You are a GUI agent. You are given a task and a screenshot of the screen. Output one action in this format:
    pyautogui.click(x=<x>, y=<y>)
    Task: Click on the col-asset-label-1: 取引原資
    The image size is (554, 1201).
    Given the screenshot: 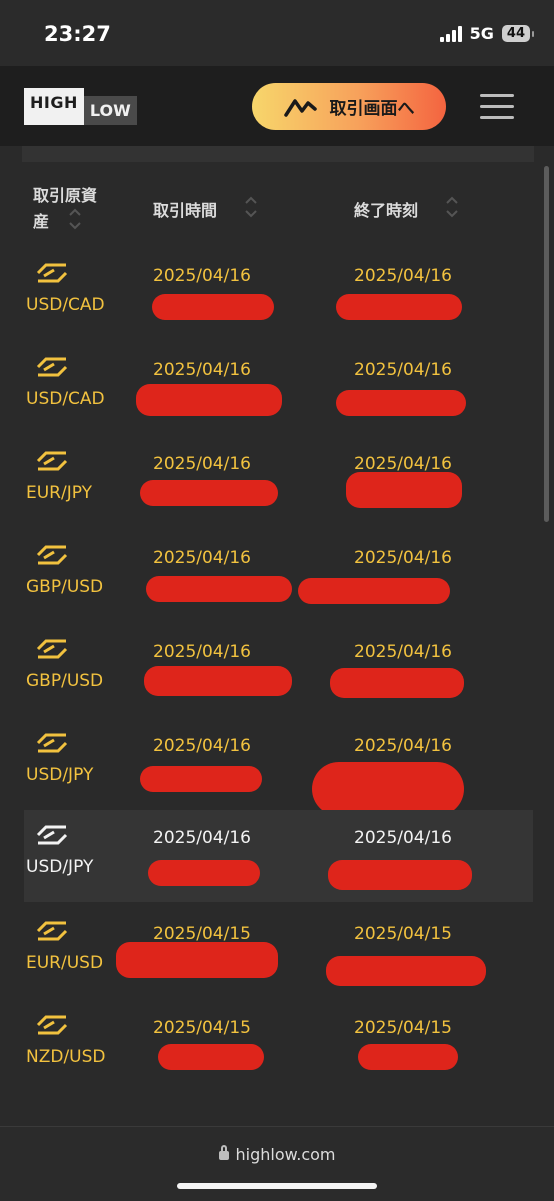 What is the action you would take?
    pyautogui.click(x=65, y=195)
    